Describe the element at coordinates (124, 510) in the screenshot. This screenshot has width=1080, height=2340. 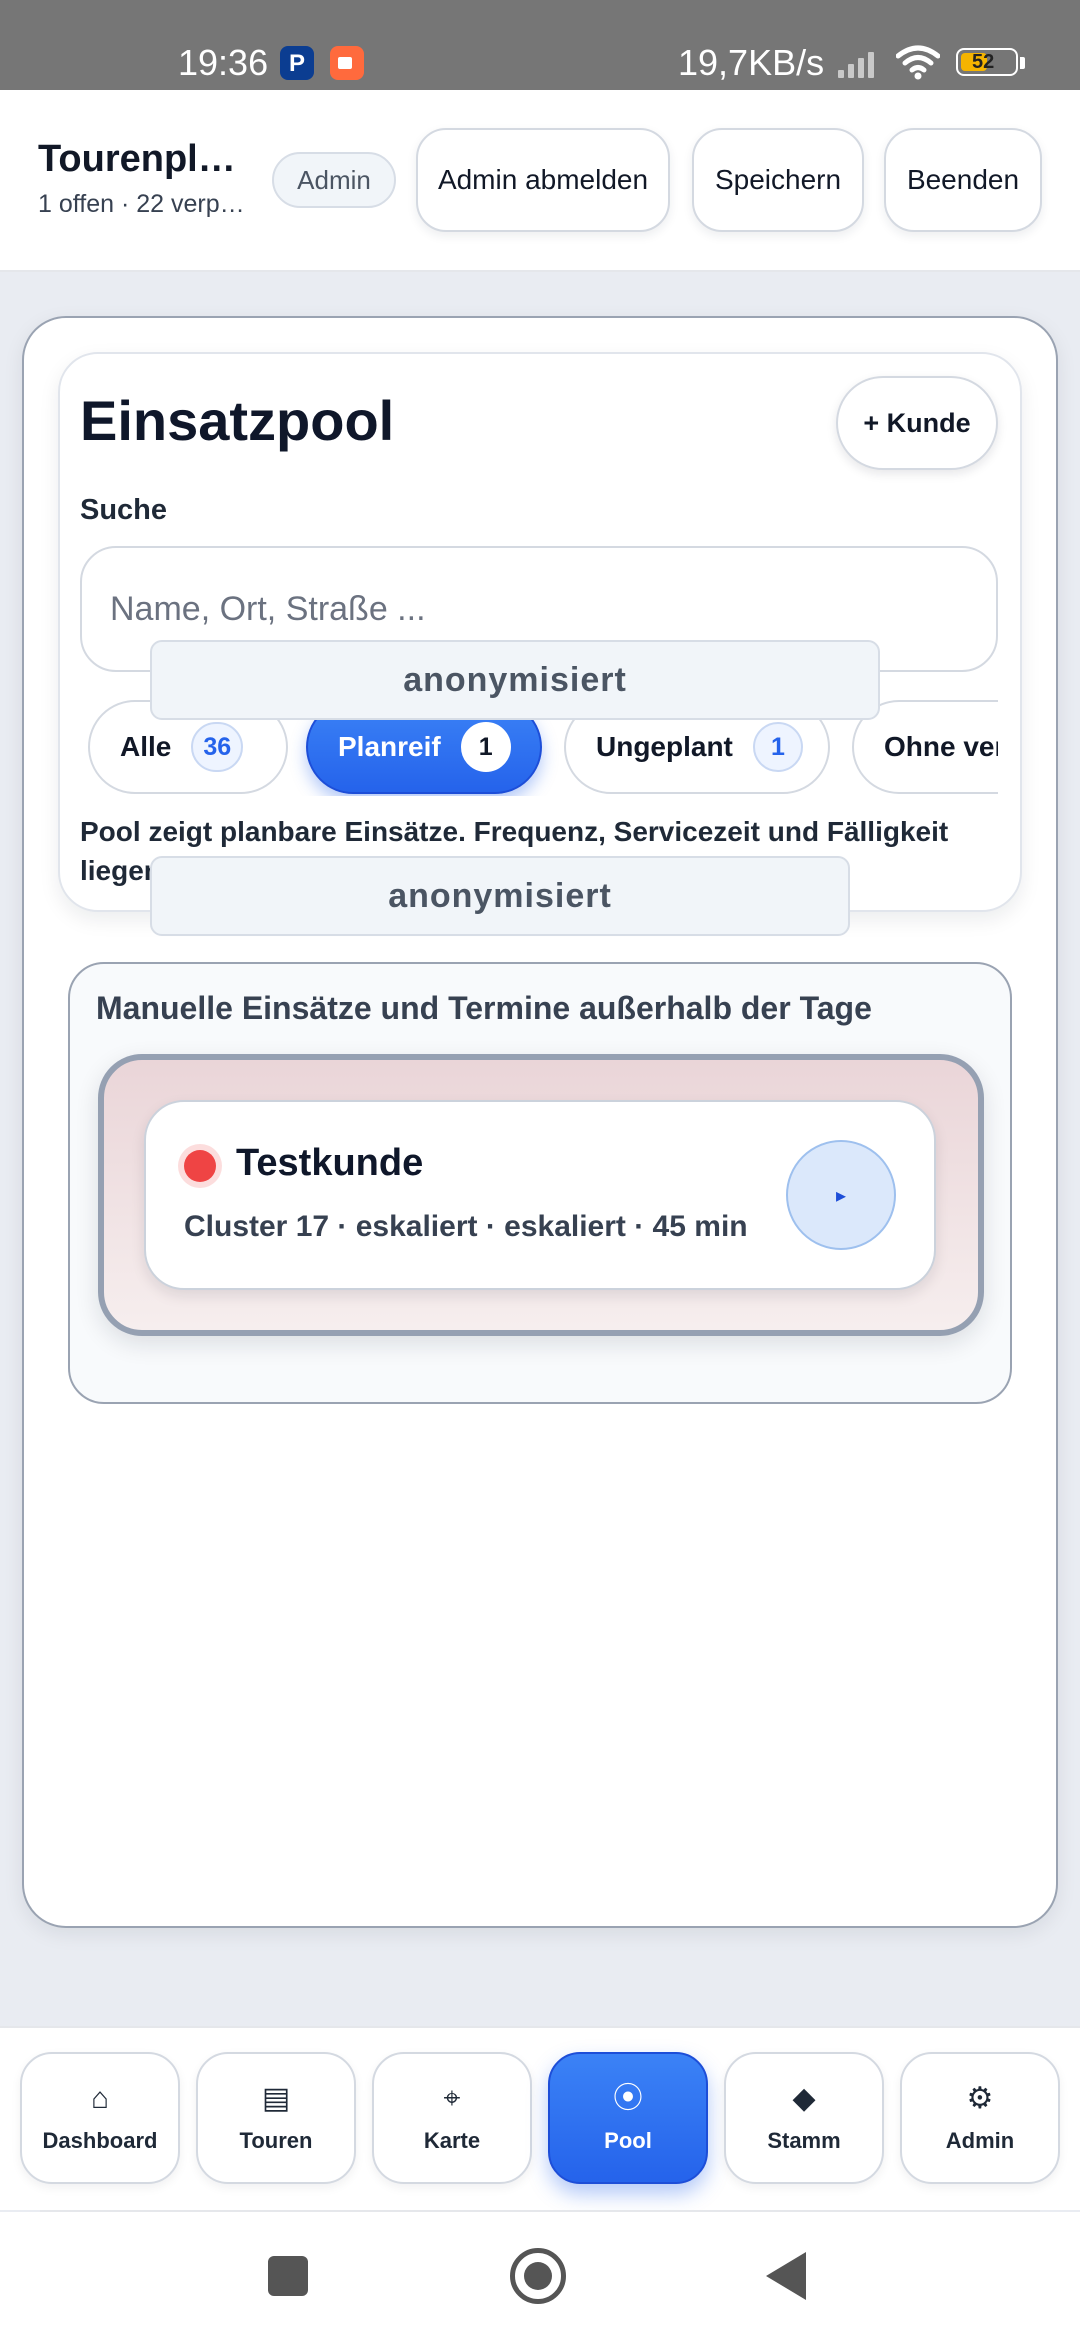
I see `search-label: Suche` at that location.